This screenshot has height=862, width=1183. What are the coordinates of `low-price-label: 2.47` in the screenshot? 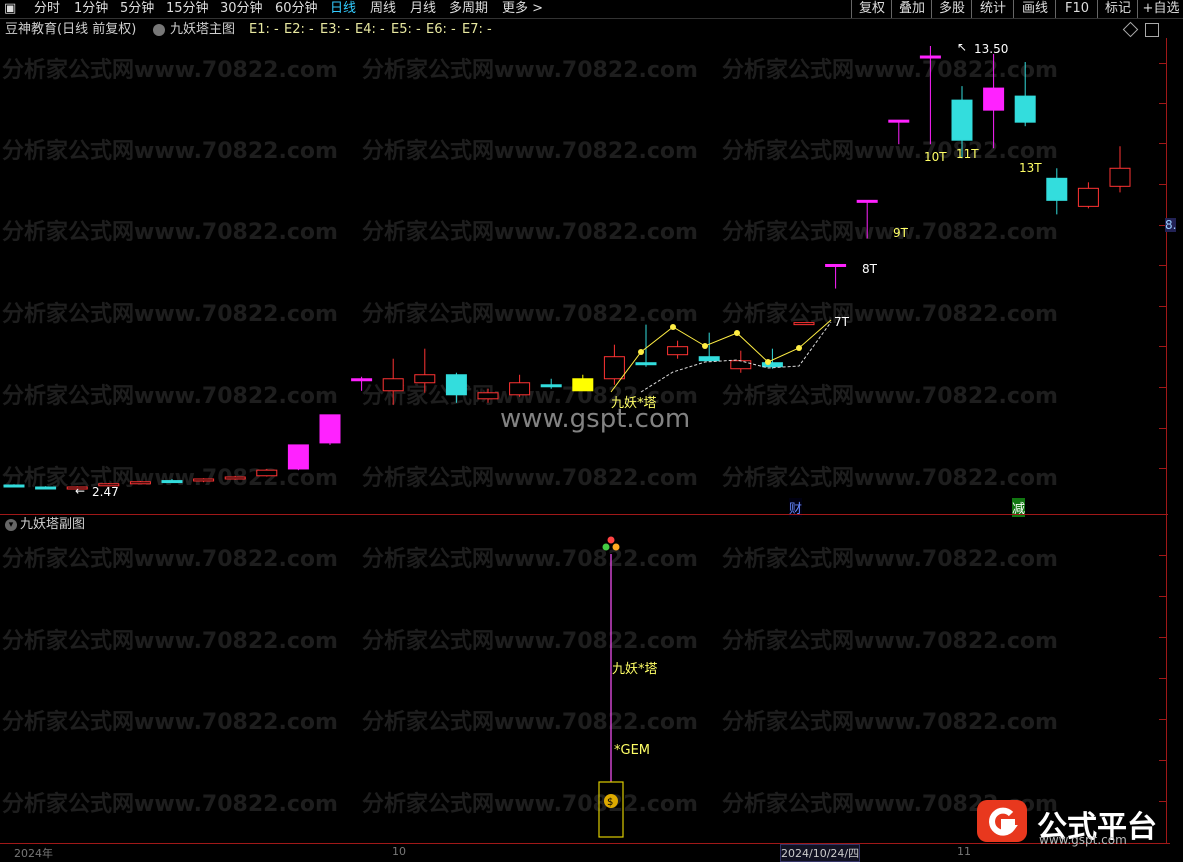 It's located at (105, 492).